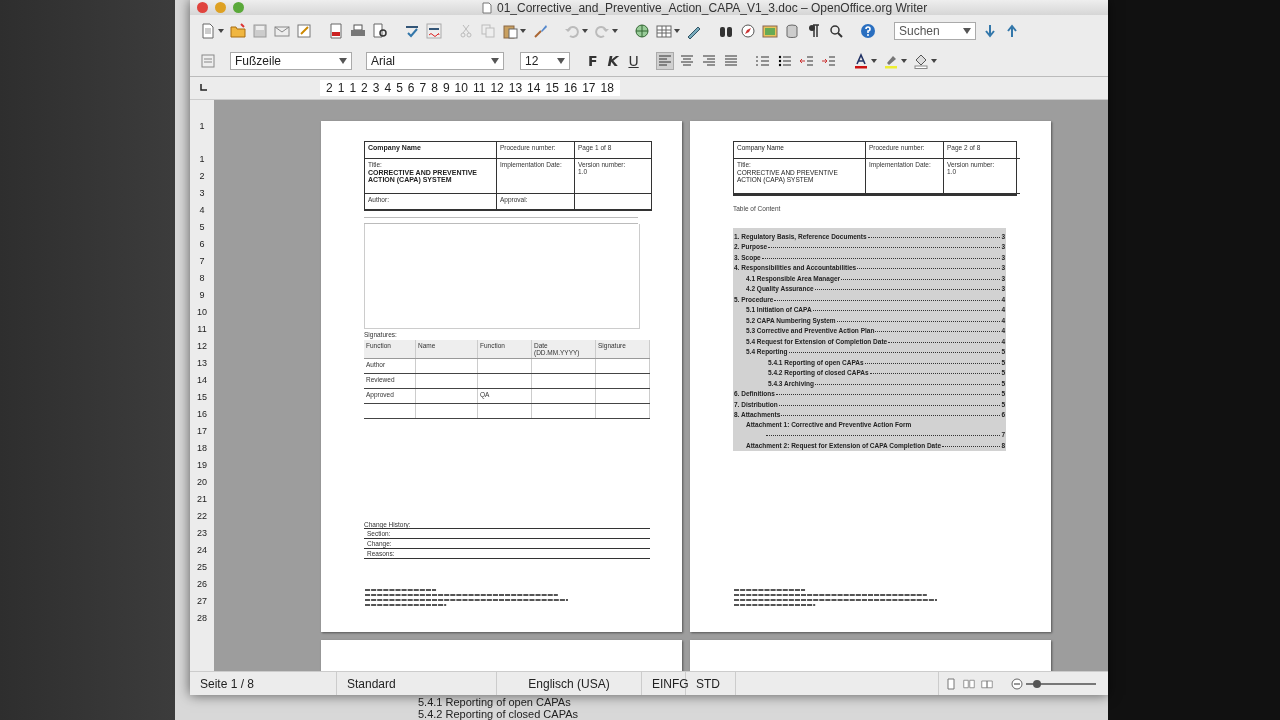 The height and width of the screenshot is (720, 1280). Describe the element at coordinates (935, 30) in the screenshot. I see `search-field: Suchen` at that location.